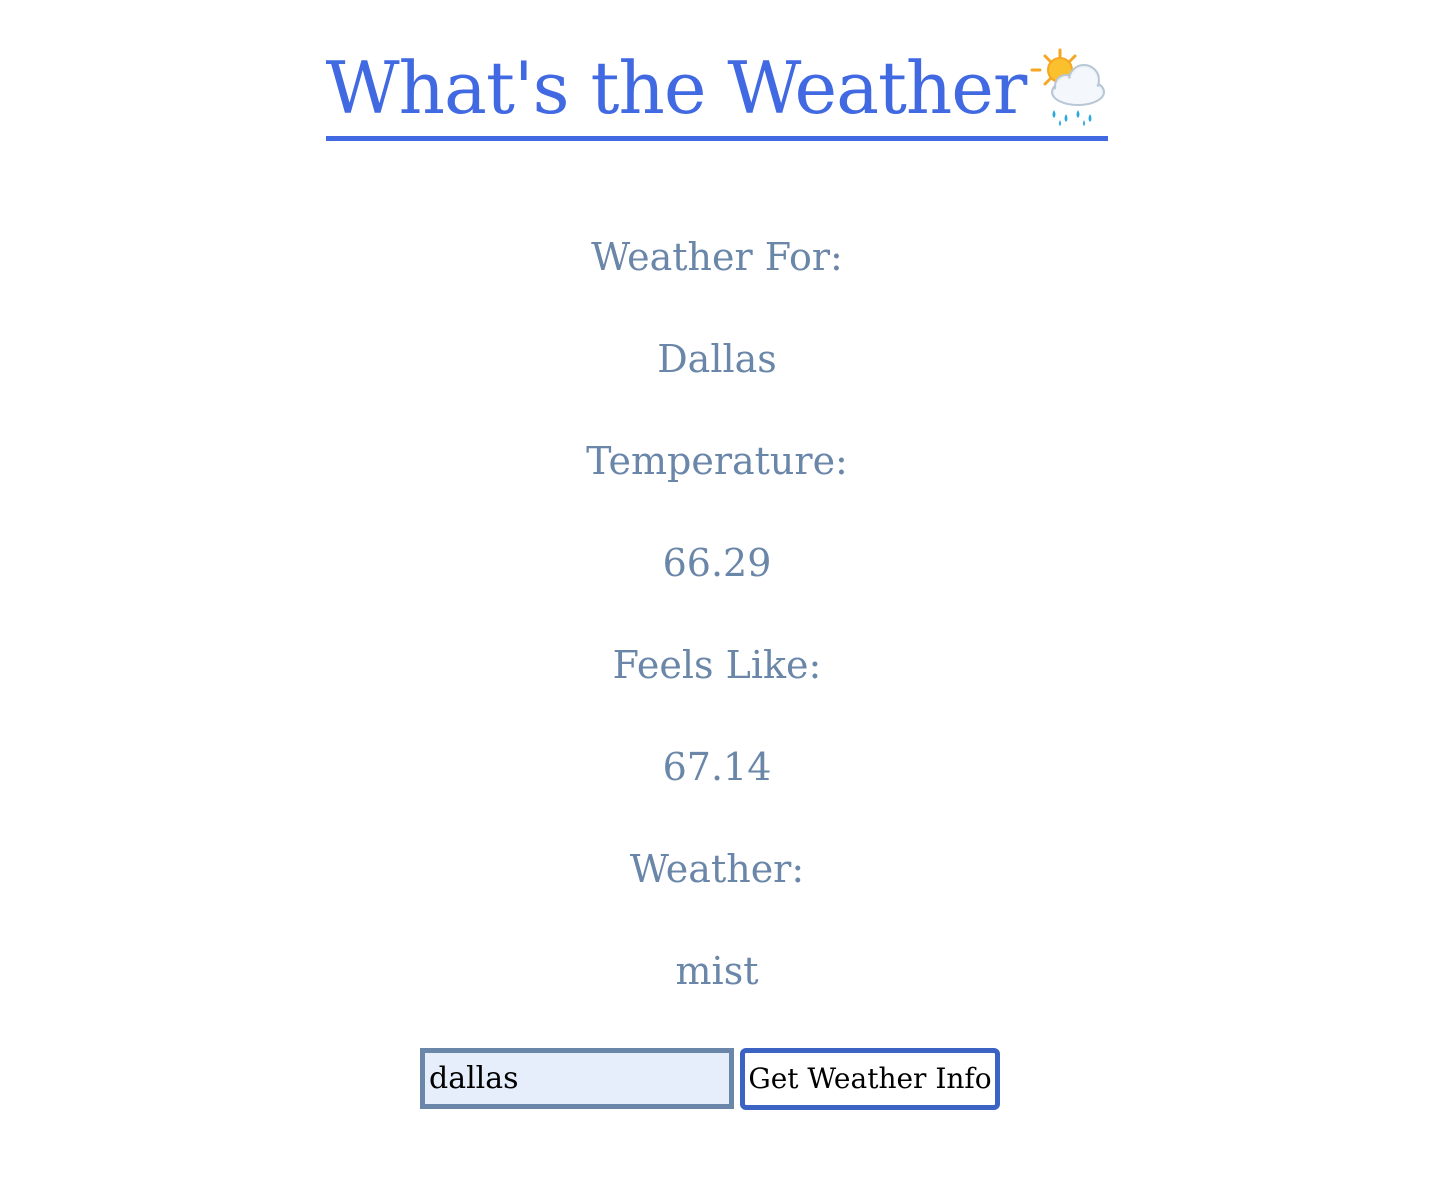  I want to click on conditions-value: mist, so click(717, 971).